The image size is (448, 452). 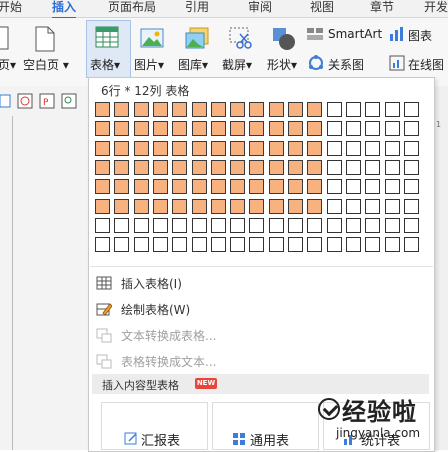 I want to click on page-button: 页▾, so click(x=8, y=64).